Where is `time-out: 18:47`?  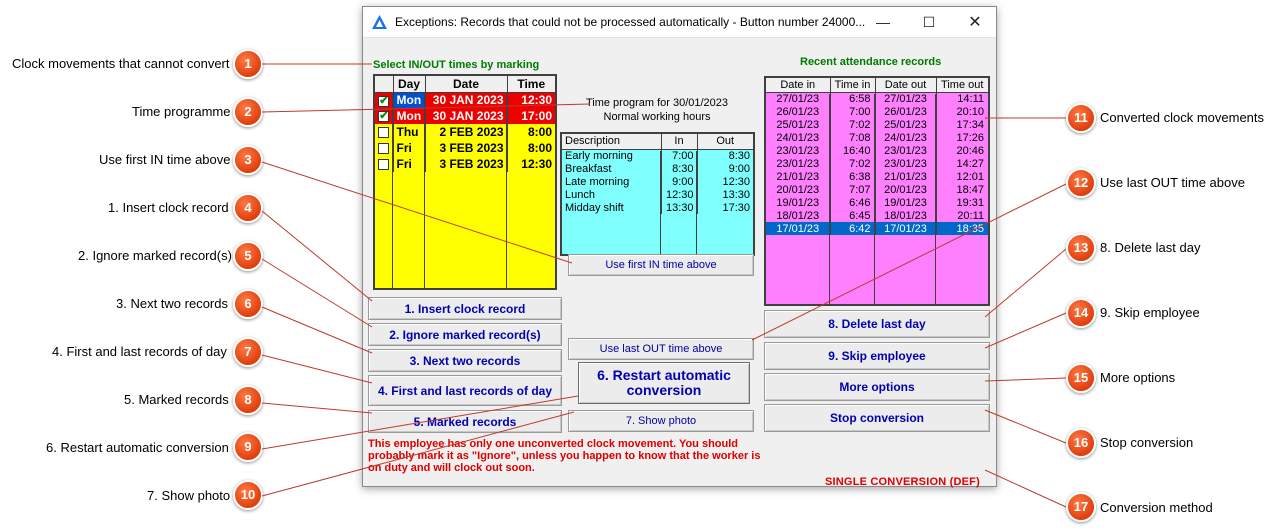 time-out: 18:47 is located at coordinates (970, 189).